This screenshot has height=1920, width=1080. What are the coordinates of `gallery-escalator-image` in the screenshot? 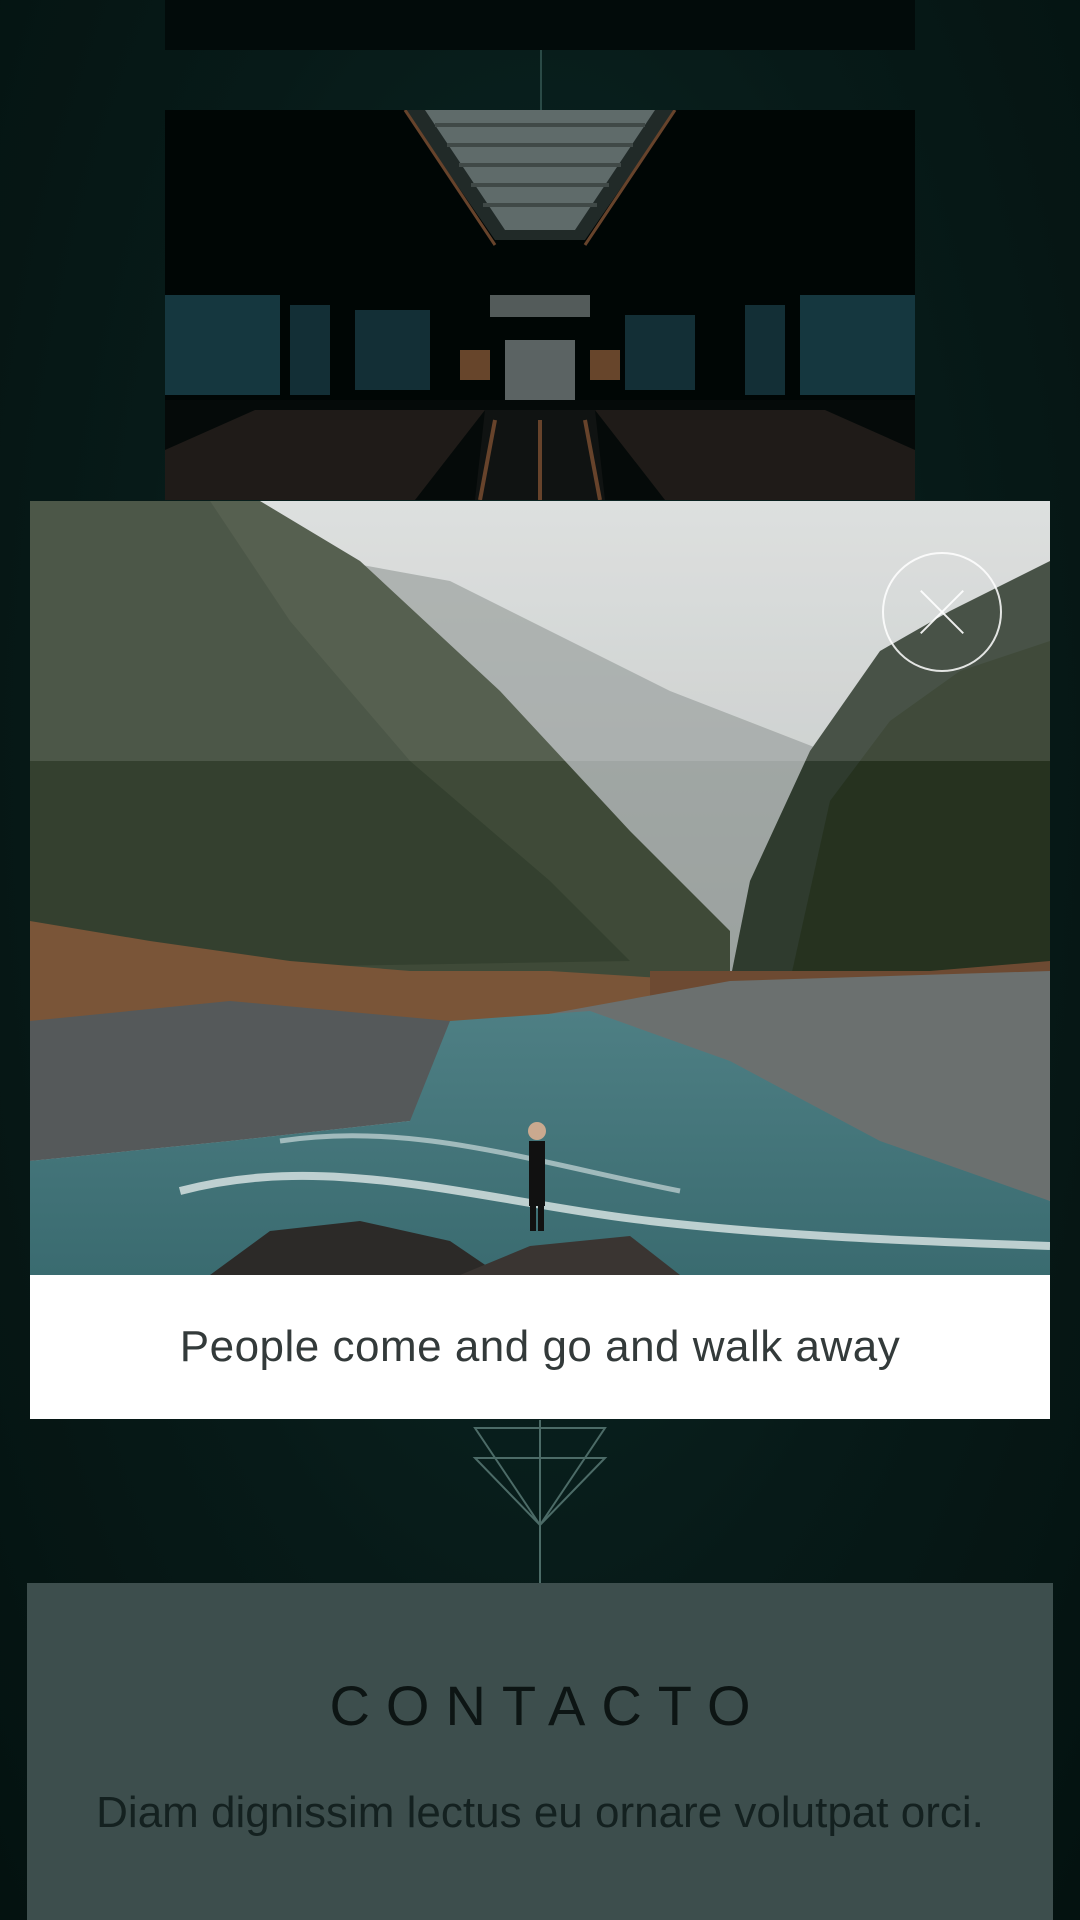 It's located at (540, 305).